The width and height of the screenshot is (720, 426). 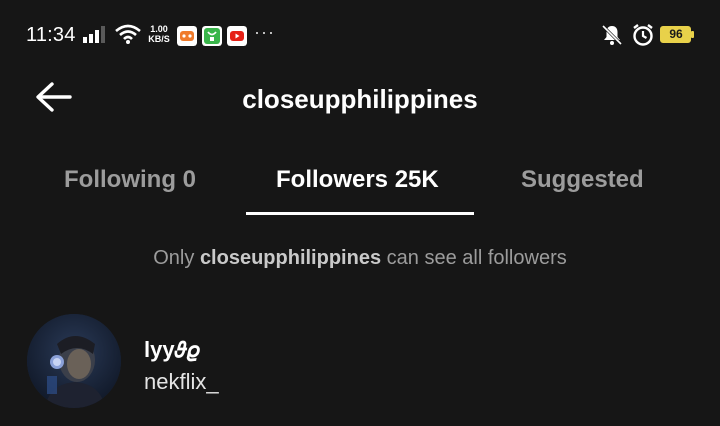 I want to click on signal-icon, so click(x=94, y=34).